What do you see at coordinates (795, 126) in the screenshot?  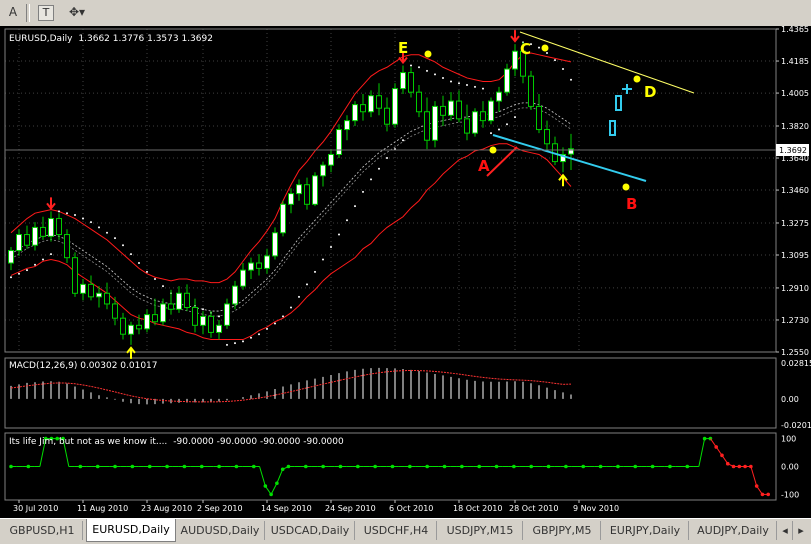 I see `price-tick-label: 1.3820` at bounding box center [795, 126].